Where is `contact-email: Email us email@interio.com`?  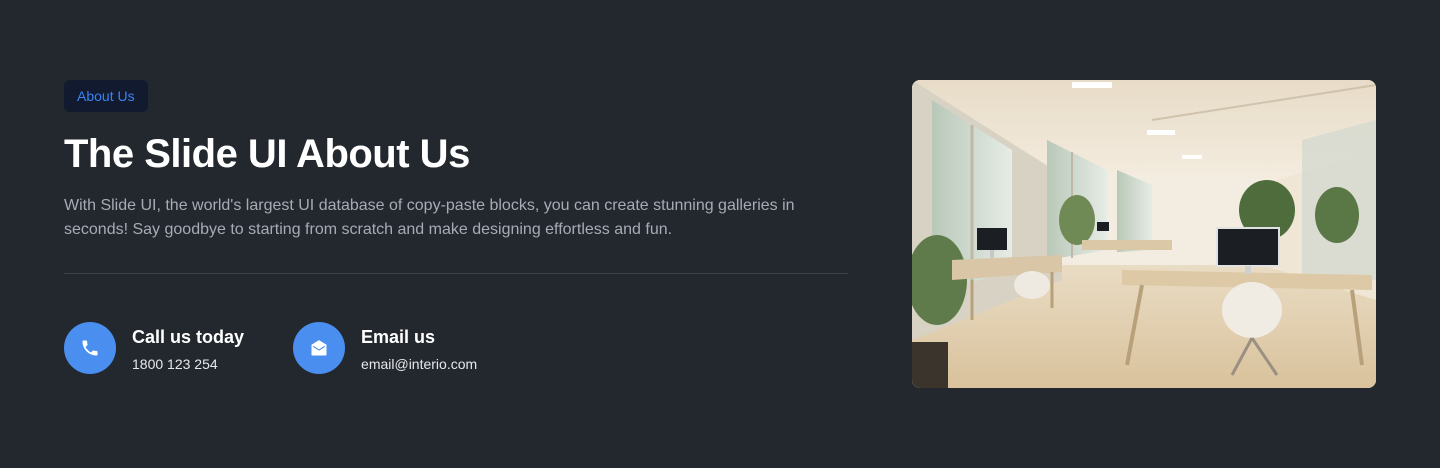
contact-email: Email us email@interio.com is located at coordinates (385, 348).